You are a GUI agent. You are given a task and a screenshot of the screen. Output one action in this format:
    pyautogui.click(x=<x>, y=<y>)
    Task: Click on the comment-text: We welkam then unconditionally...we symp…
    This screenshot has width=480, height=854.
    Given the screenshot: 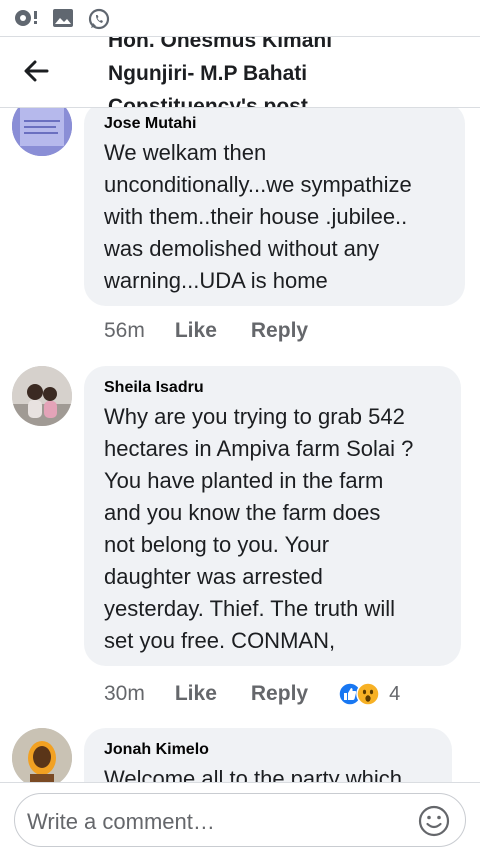 What is the action you would take?
    pyautogui.click(x=258, y=216)
    